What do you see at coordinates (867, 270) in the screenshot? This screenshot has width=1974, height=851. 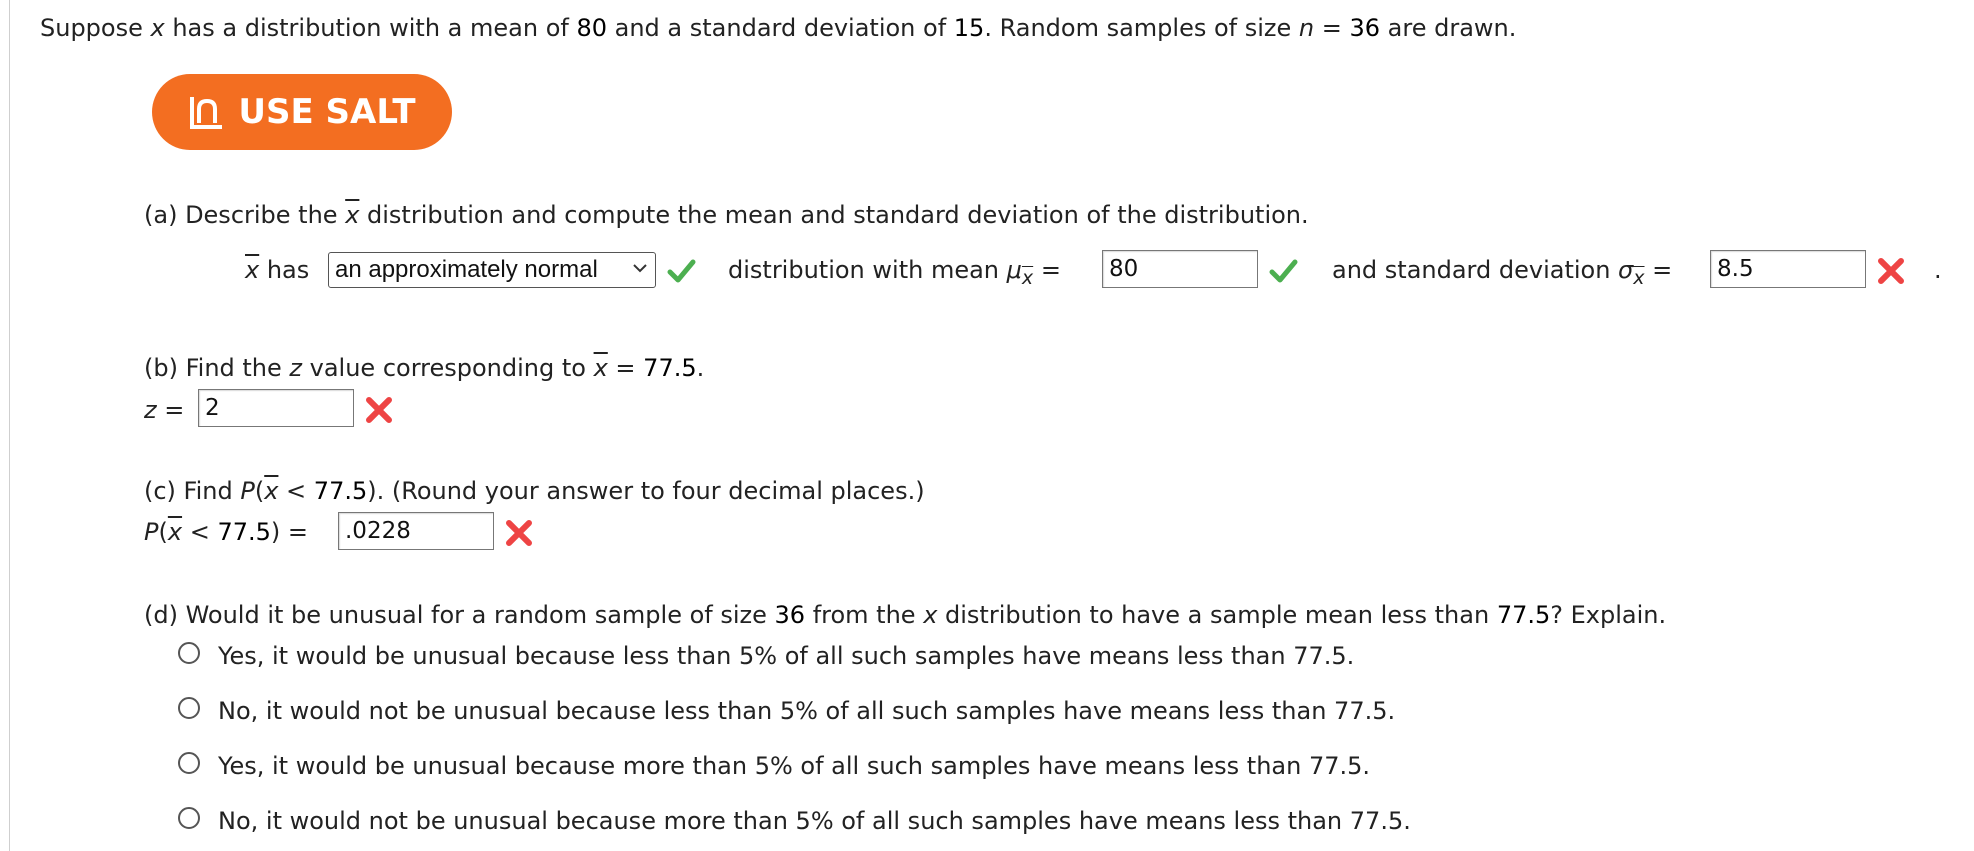 I see `part-a-text: distribution with mean` at bounding box center [867, 270].